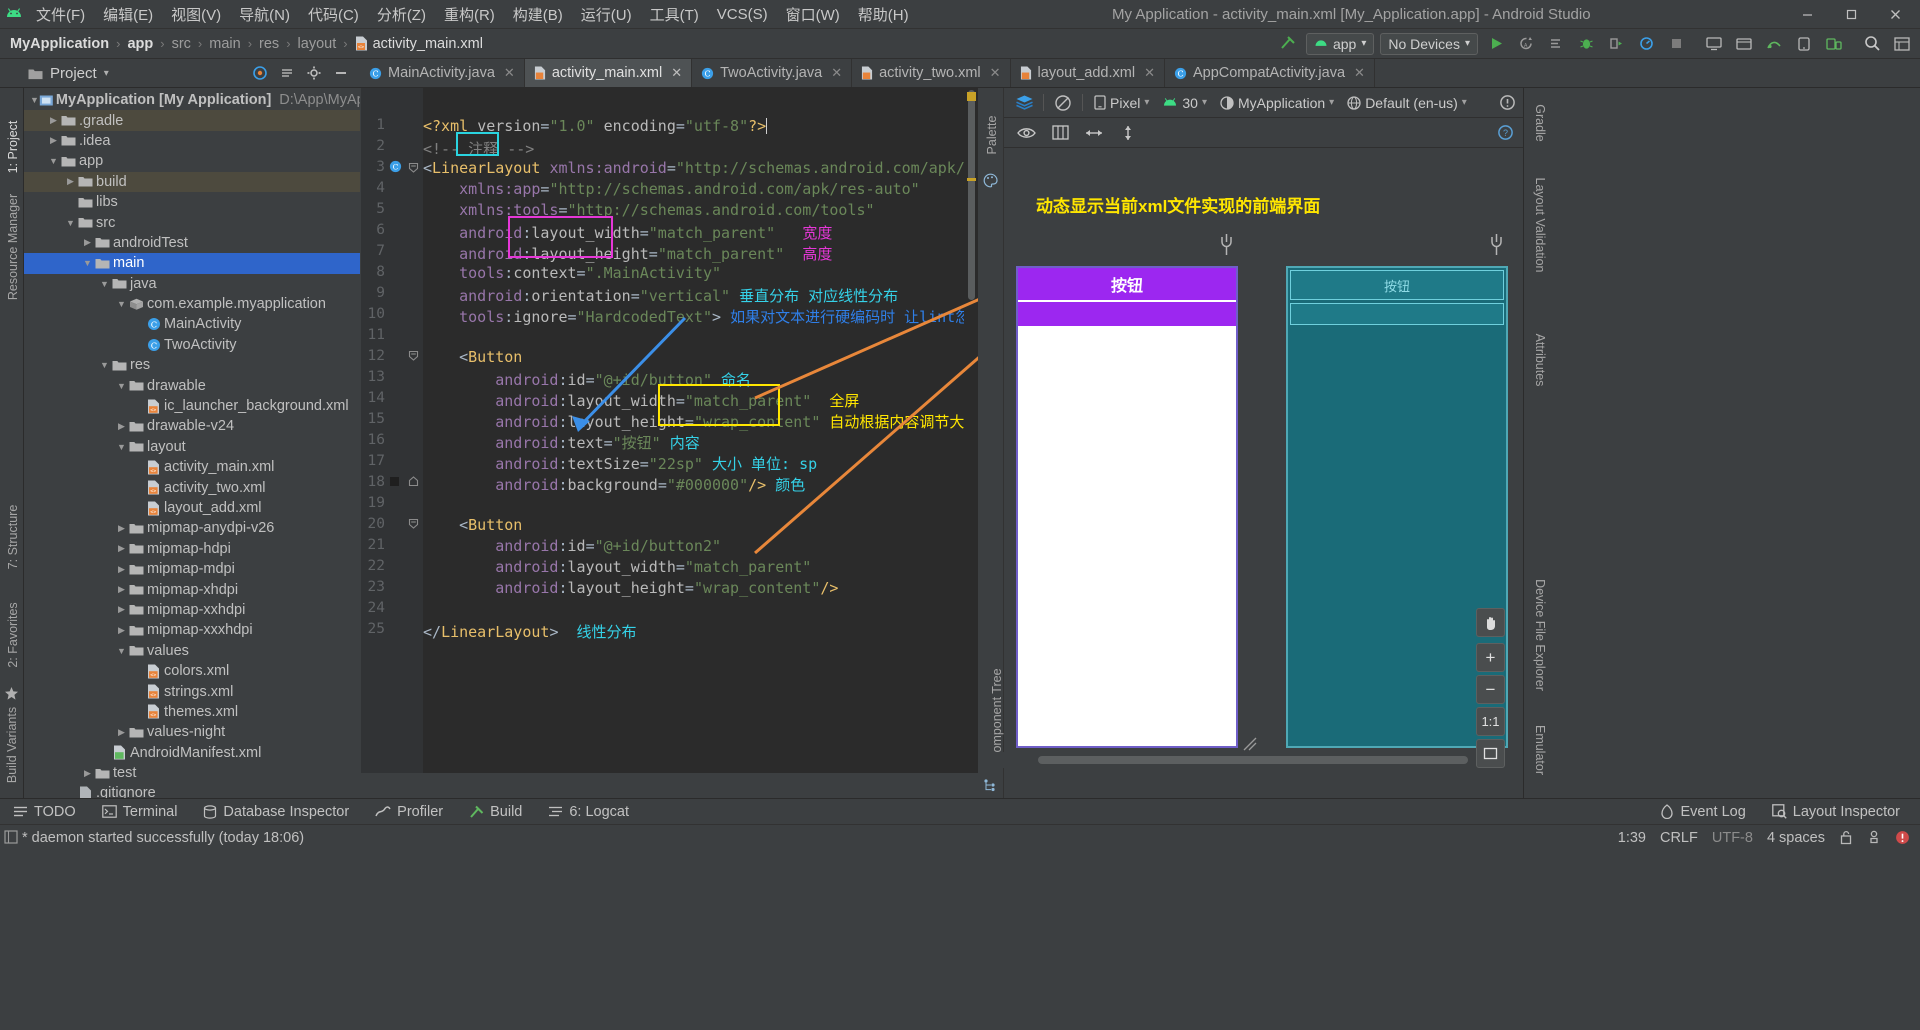 The height and width of the screenshot is (1030, 1920). Describe the element at coordinates (990, 785) in the screenshot. I see `component-tree-icon` at that location.